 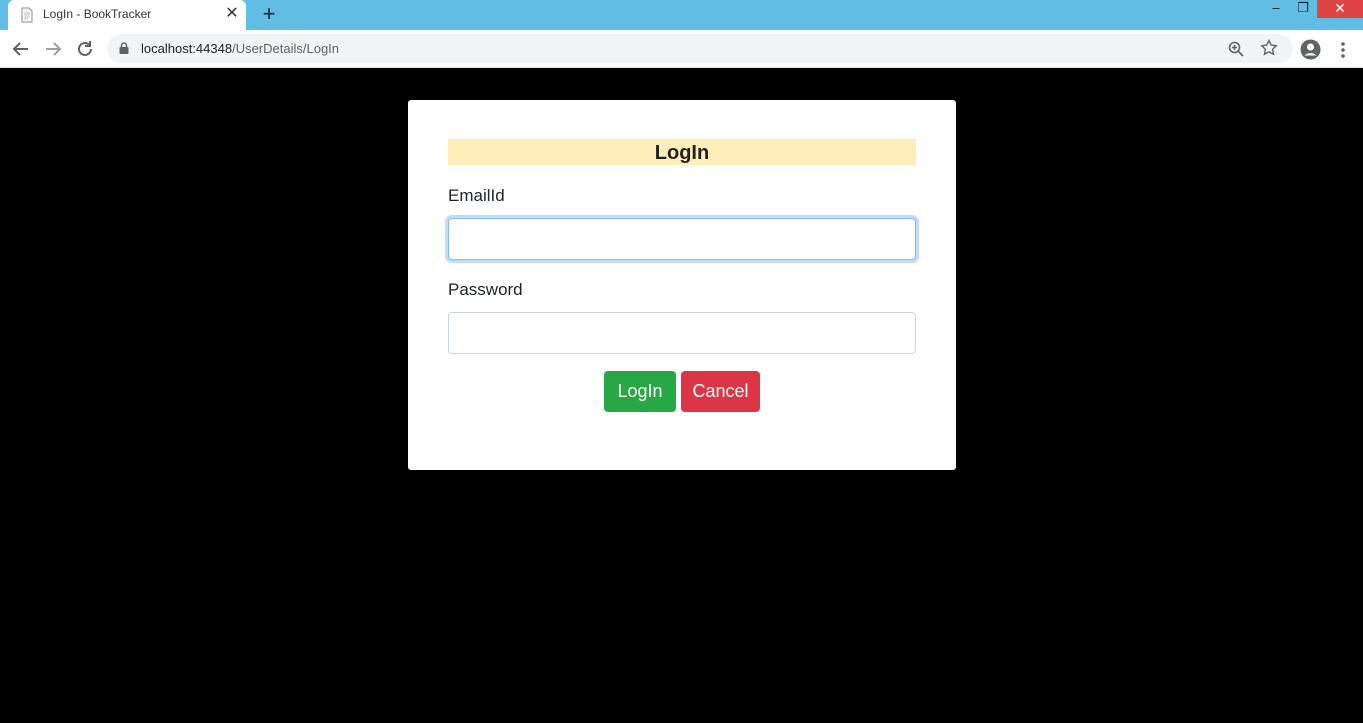 I want to click on url-path: /UserDetails/LogIn, so click(x=286, y=48).